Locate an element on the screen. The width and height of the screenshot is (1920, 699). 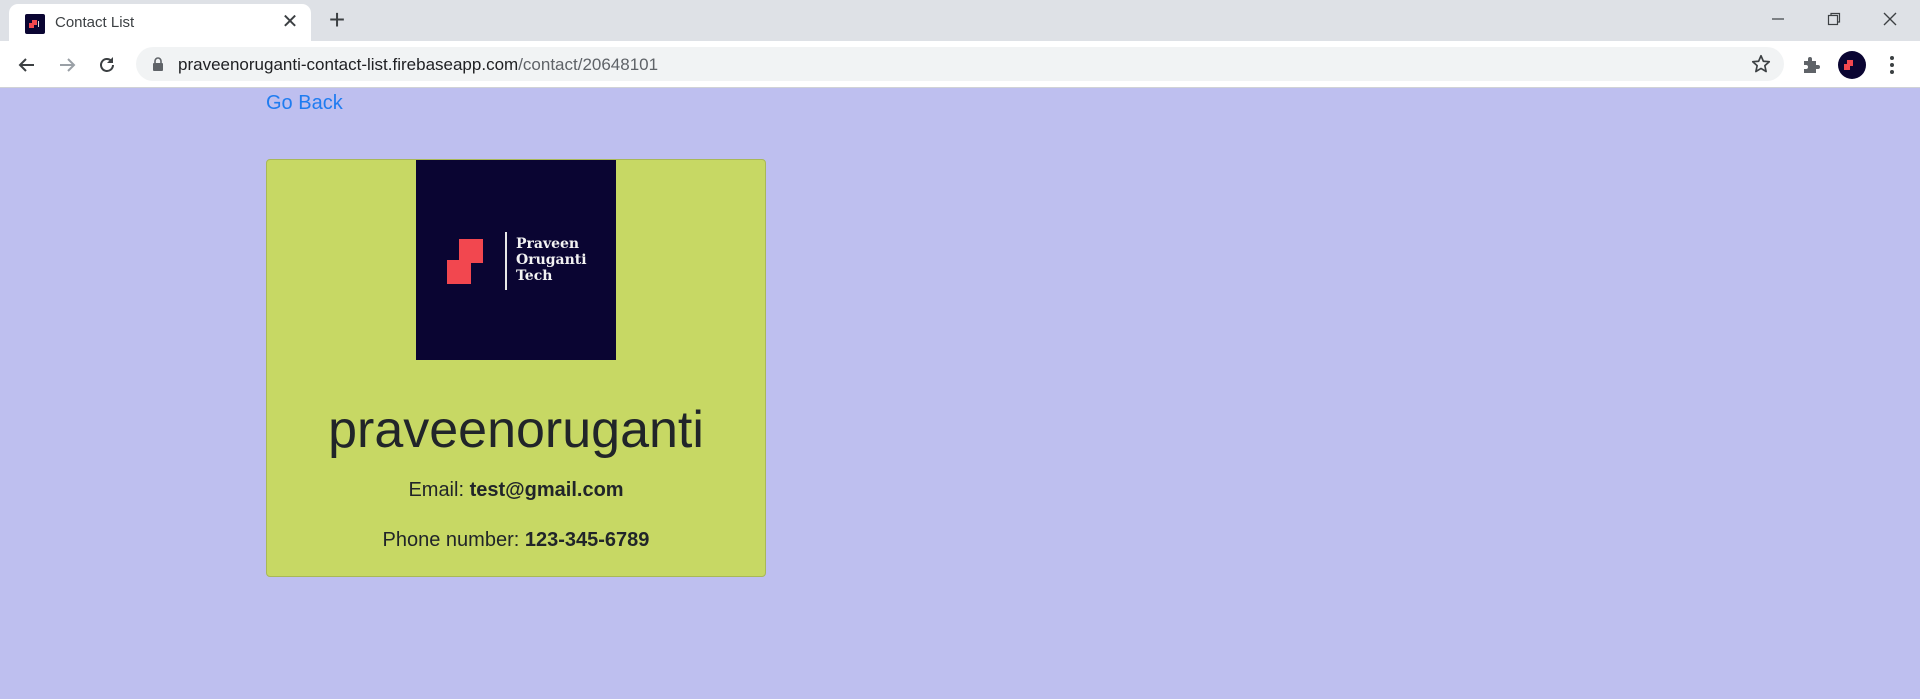
close-icon is located at coordinates (1890, 19).